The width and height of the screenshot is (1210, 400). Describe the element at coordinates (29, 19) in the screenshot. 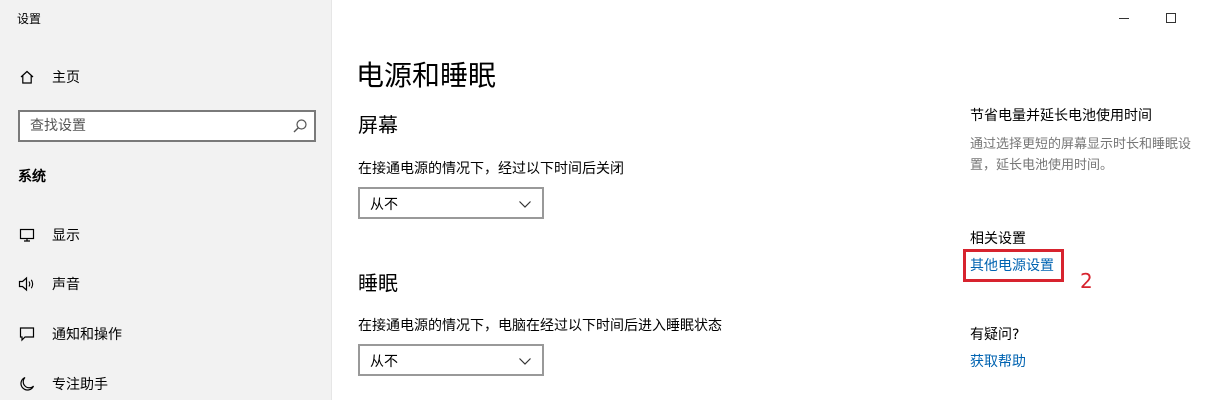

I see `app-title: 设置` at that location.